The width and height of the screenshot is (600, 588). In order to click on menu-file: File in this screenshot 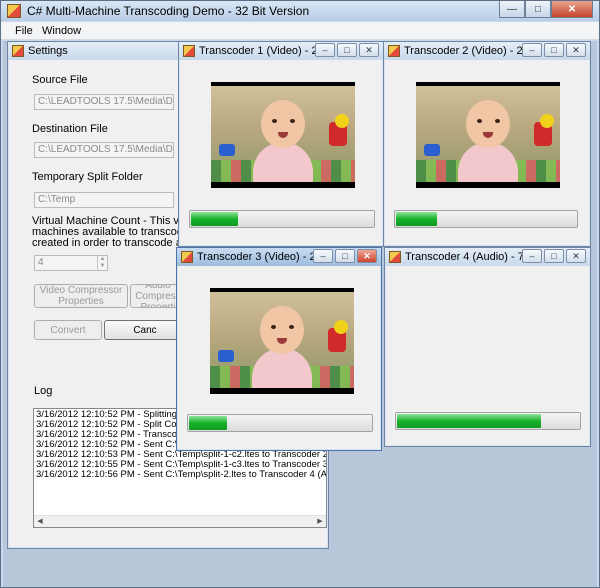, I will do `click(24, 31)`.